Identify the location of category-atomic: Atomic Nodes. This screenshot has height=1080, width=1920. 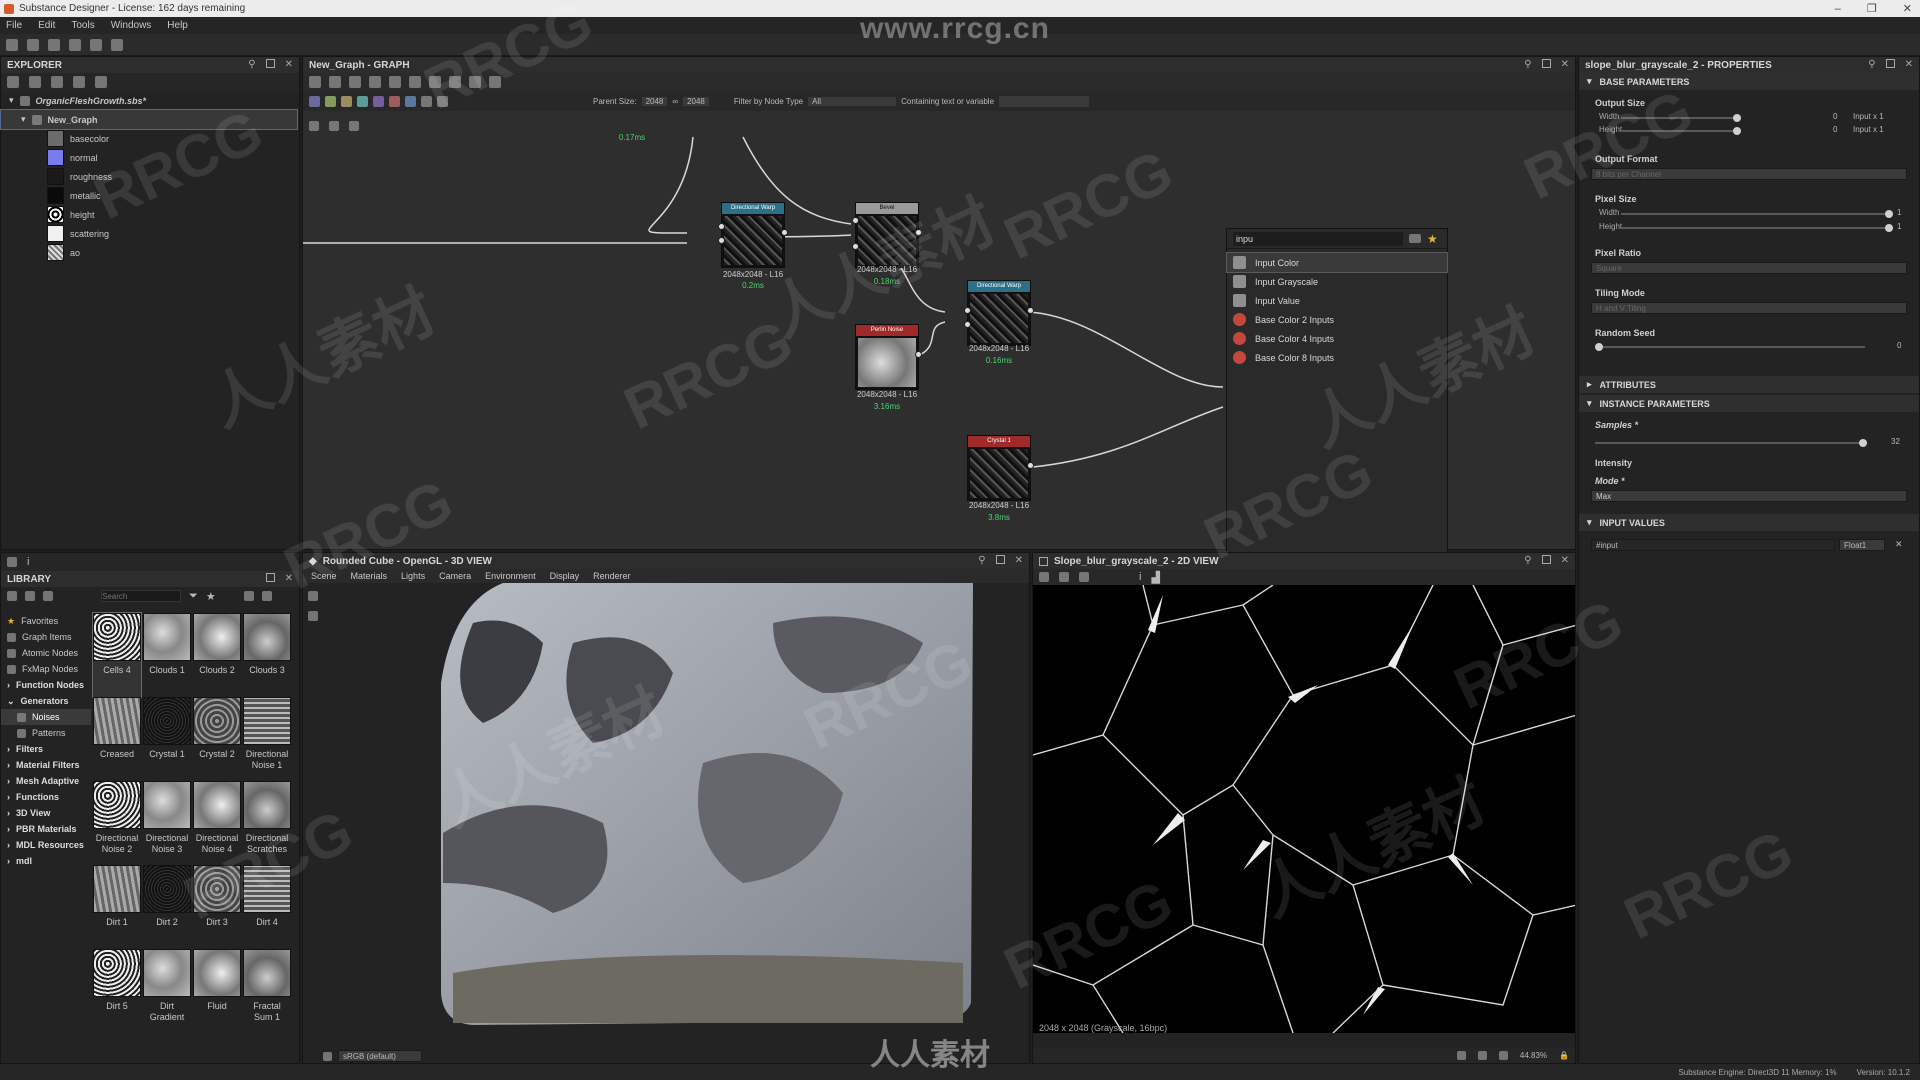
(46, 653).